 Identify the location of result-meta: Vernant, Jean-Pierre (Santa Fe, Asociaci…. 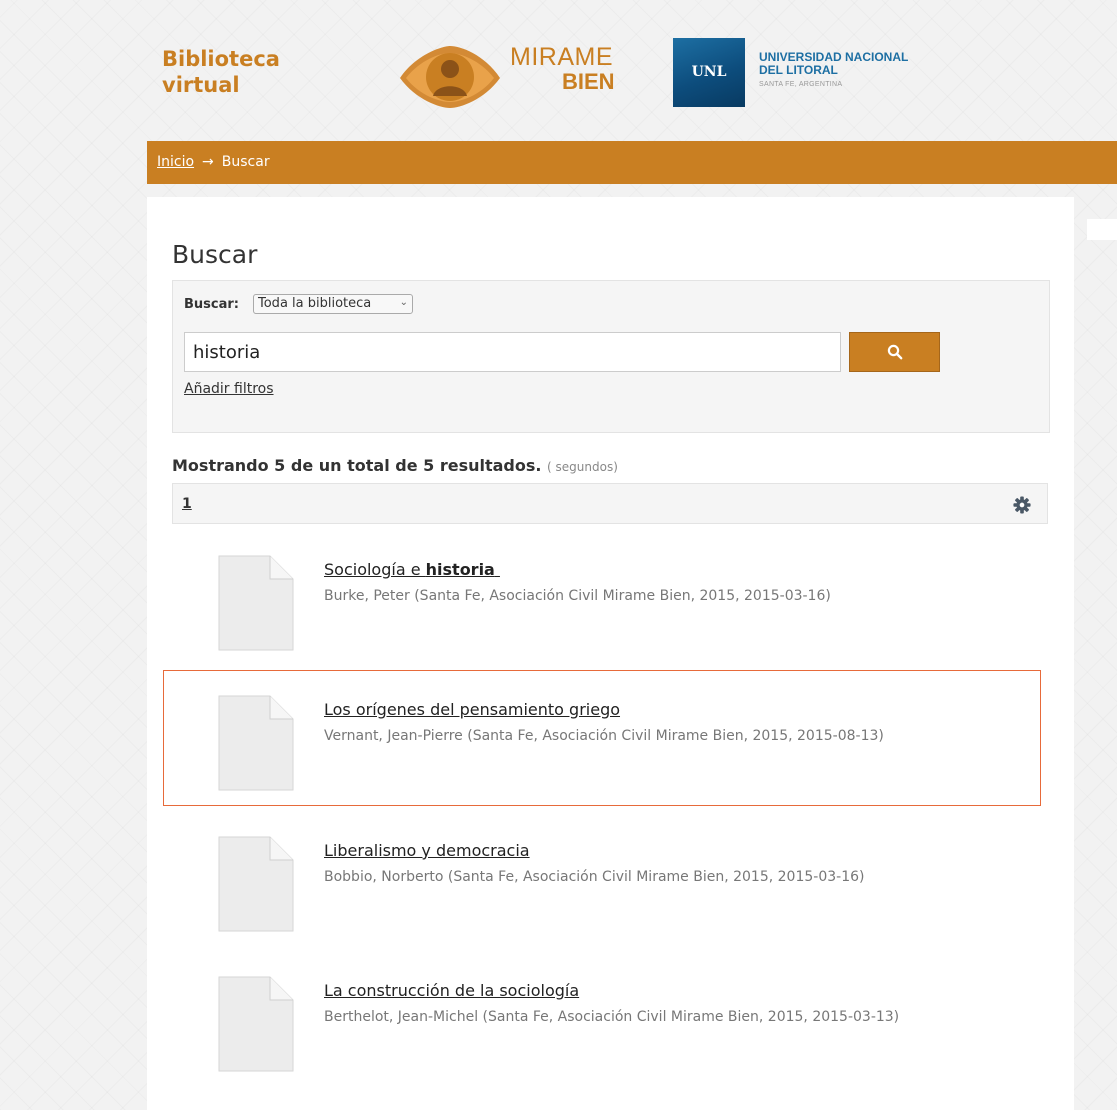
(604, 736).